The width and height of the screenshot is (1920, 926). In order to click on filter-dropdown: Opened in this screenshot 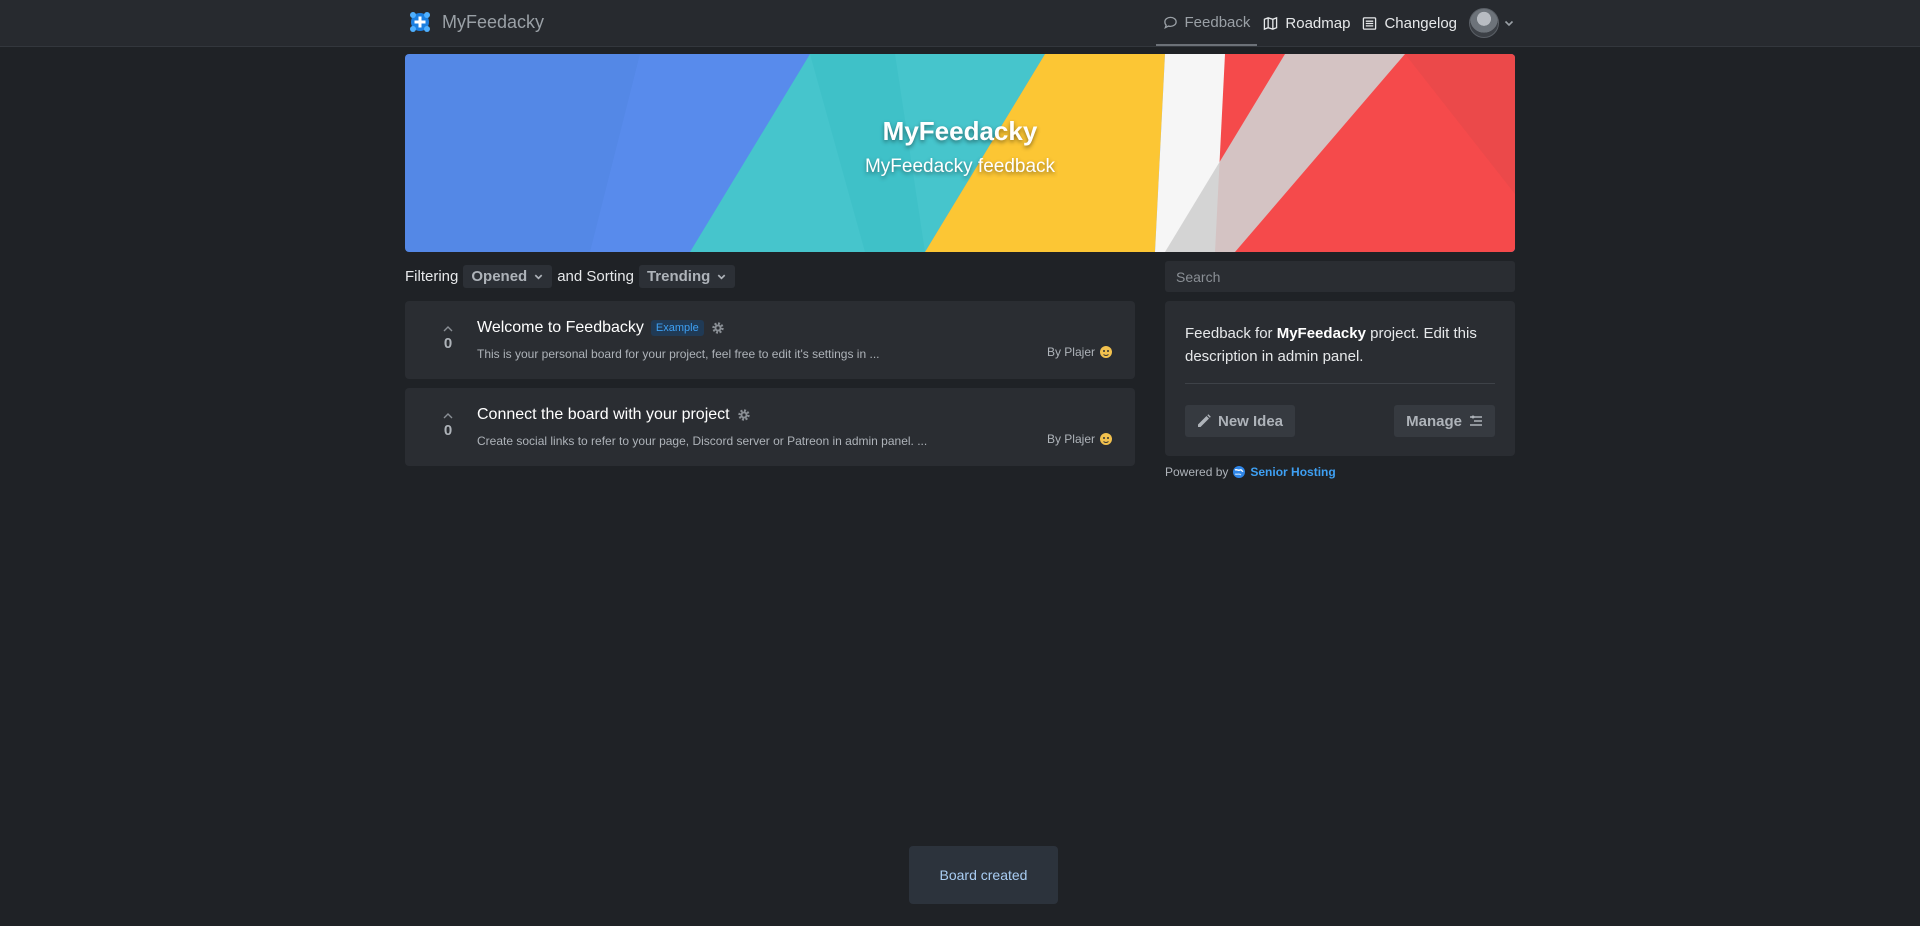, I will do `click(508, 276)`.